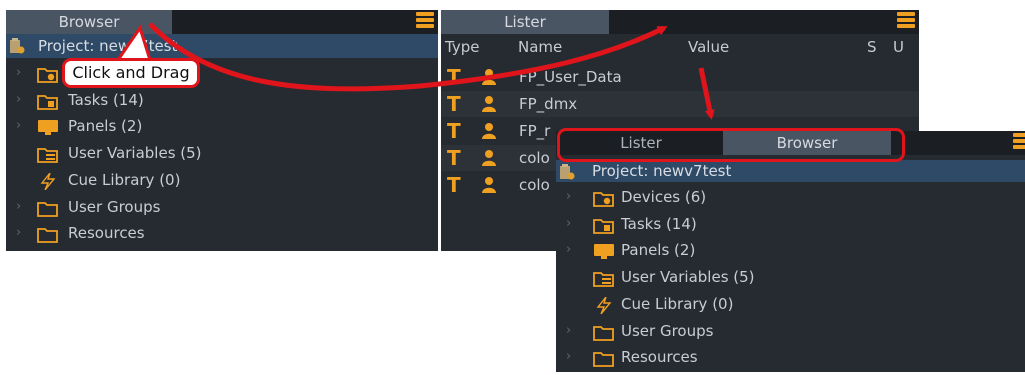 Image resolution: width=1025 pixels, height=375 pixels. I want to click on lister-row-name: FP_User_Data, so click(570, 77).